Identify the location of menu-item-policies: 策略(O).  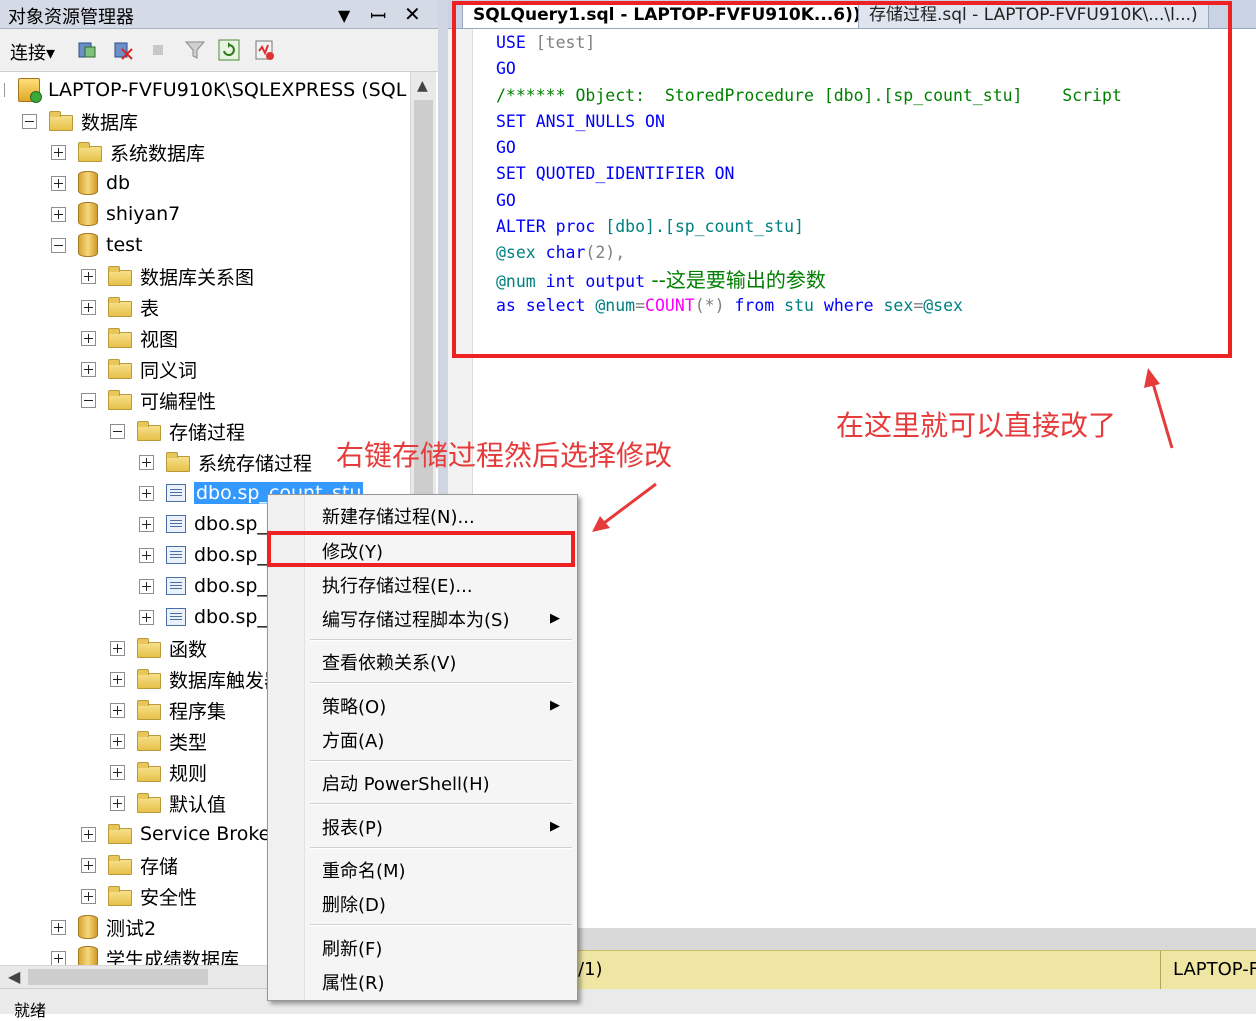
(354, 706).